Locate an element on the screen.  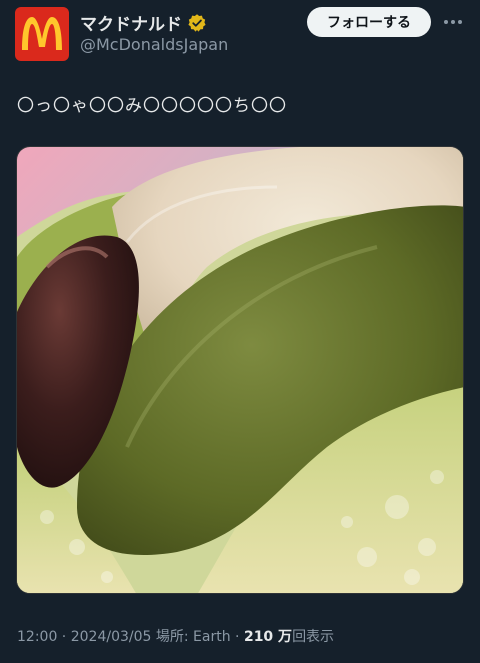
tweet-text: 〇っ〇ゃ〇〇み〇〇〇〇〇ち〇〇 is located at coordinates (152, 106).